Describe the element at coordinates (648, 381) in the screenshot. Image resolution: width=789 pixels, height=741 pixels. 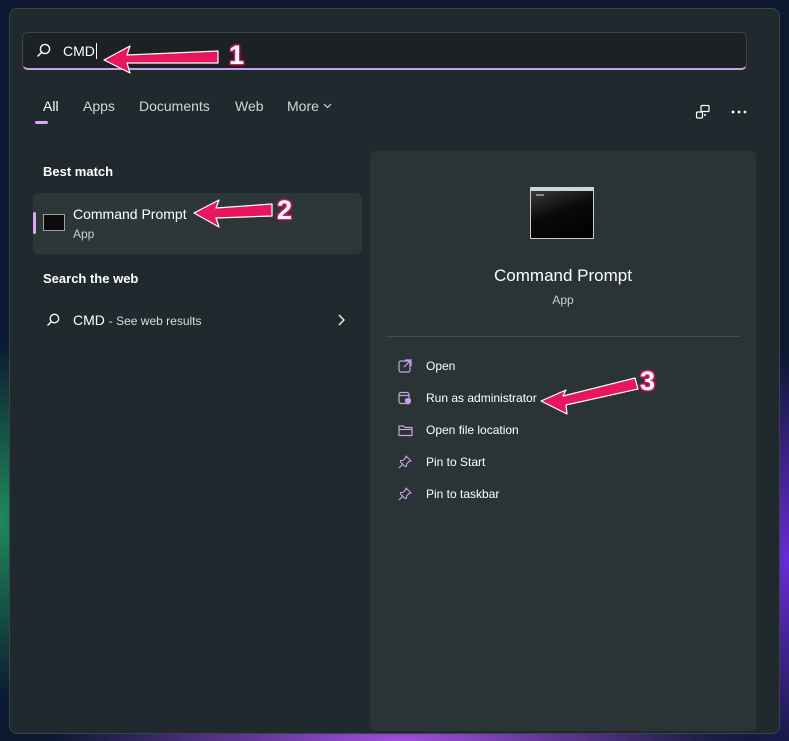
I see `annotation-number-3: 3` at that location.